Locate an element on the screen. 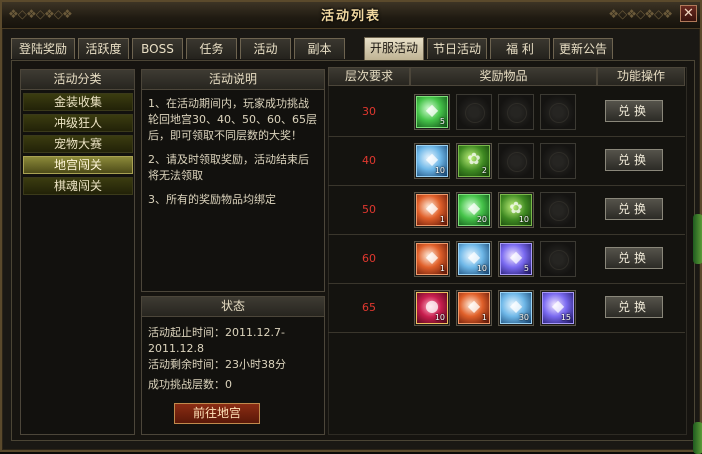 The height and width of the screenshot is (454, 702). category-header: 活动分类 is located at coordinates (77, 80).